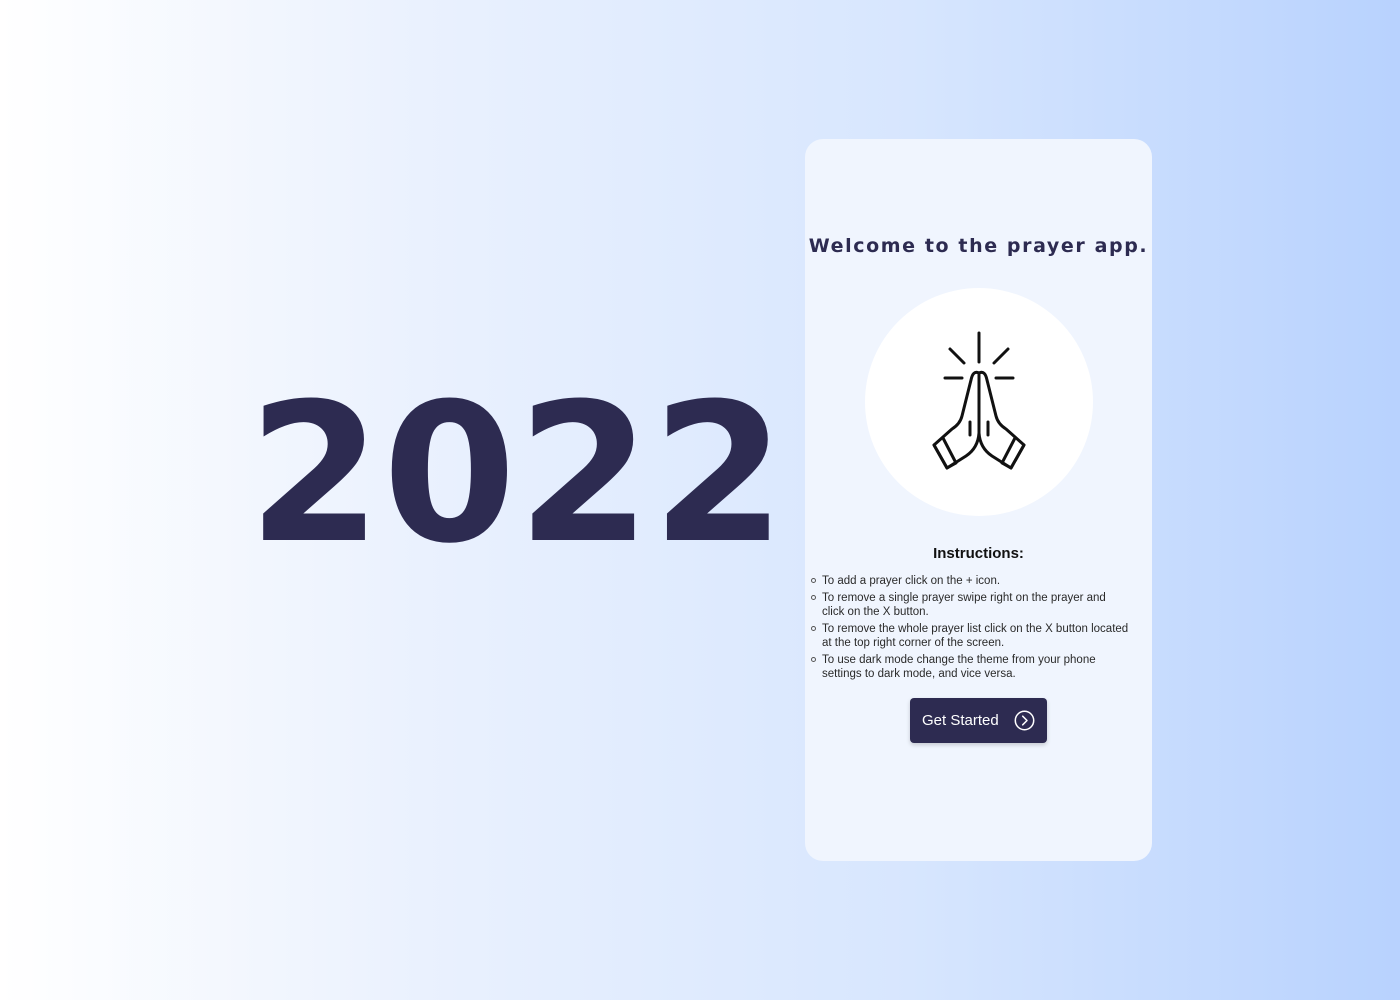 This screenshot has height=1000, width=1400. Describe the element at coordinates (978, 246) in the screenshot. I see `welcome-title: Welcome to the prayer app.` at that location.